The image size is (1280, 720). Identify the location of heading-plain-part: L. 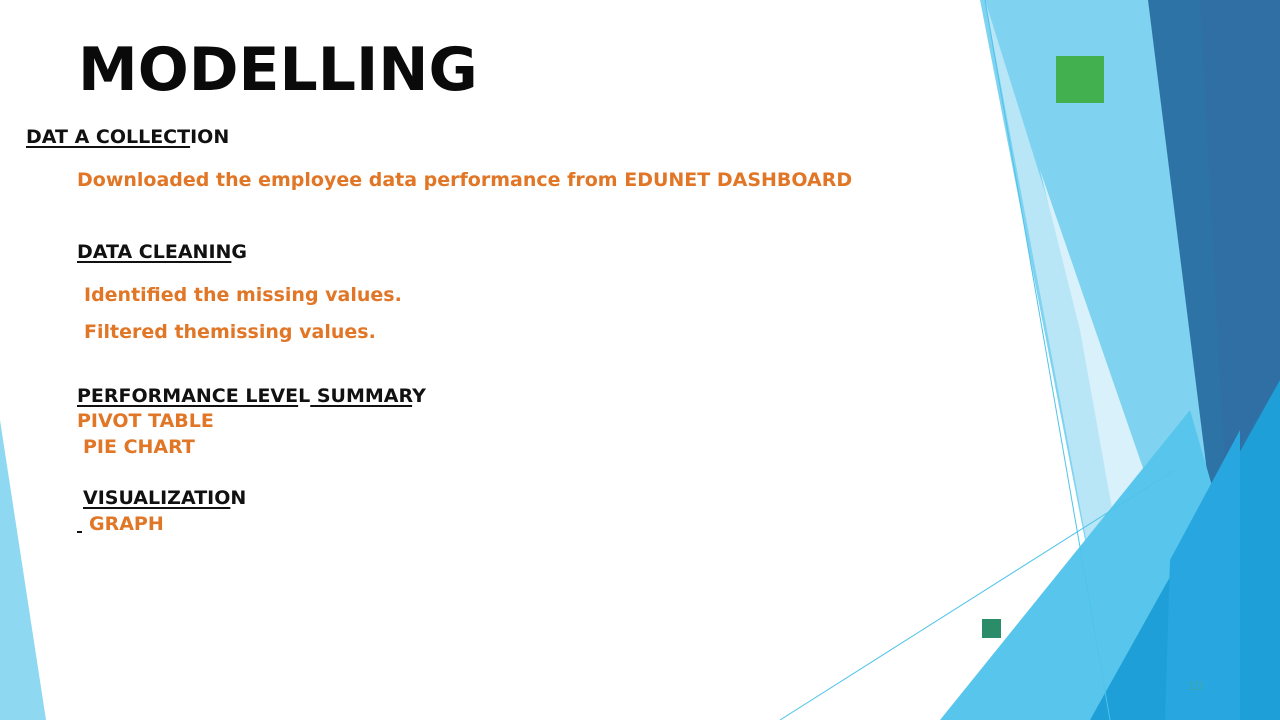
(304, 396).